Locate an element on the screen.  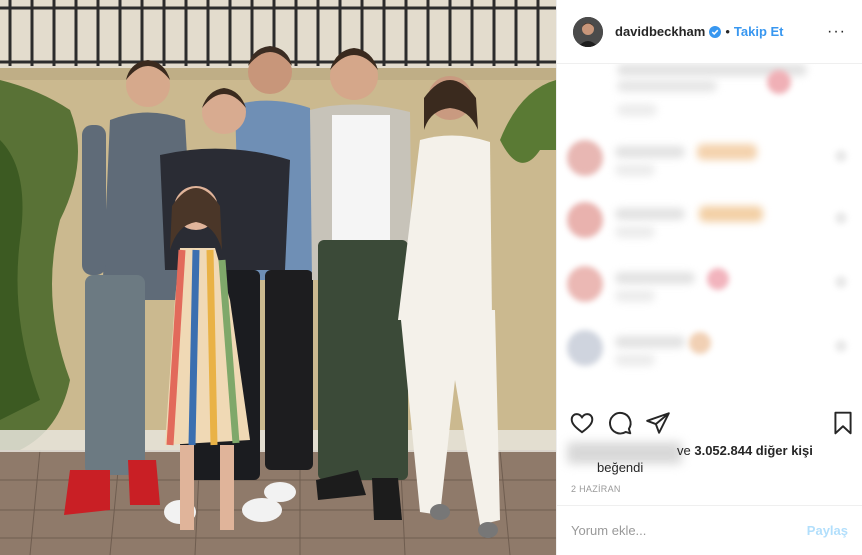
post-header: davidbeckham • Takip Et ··· is located at coordinates (709, 32).